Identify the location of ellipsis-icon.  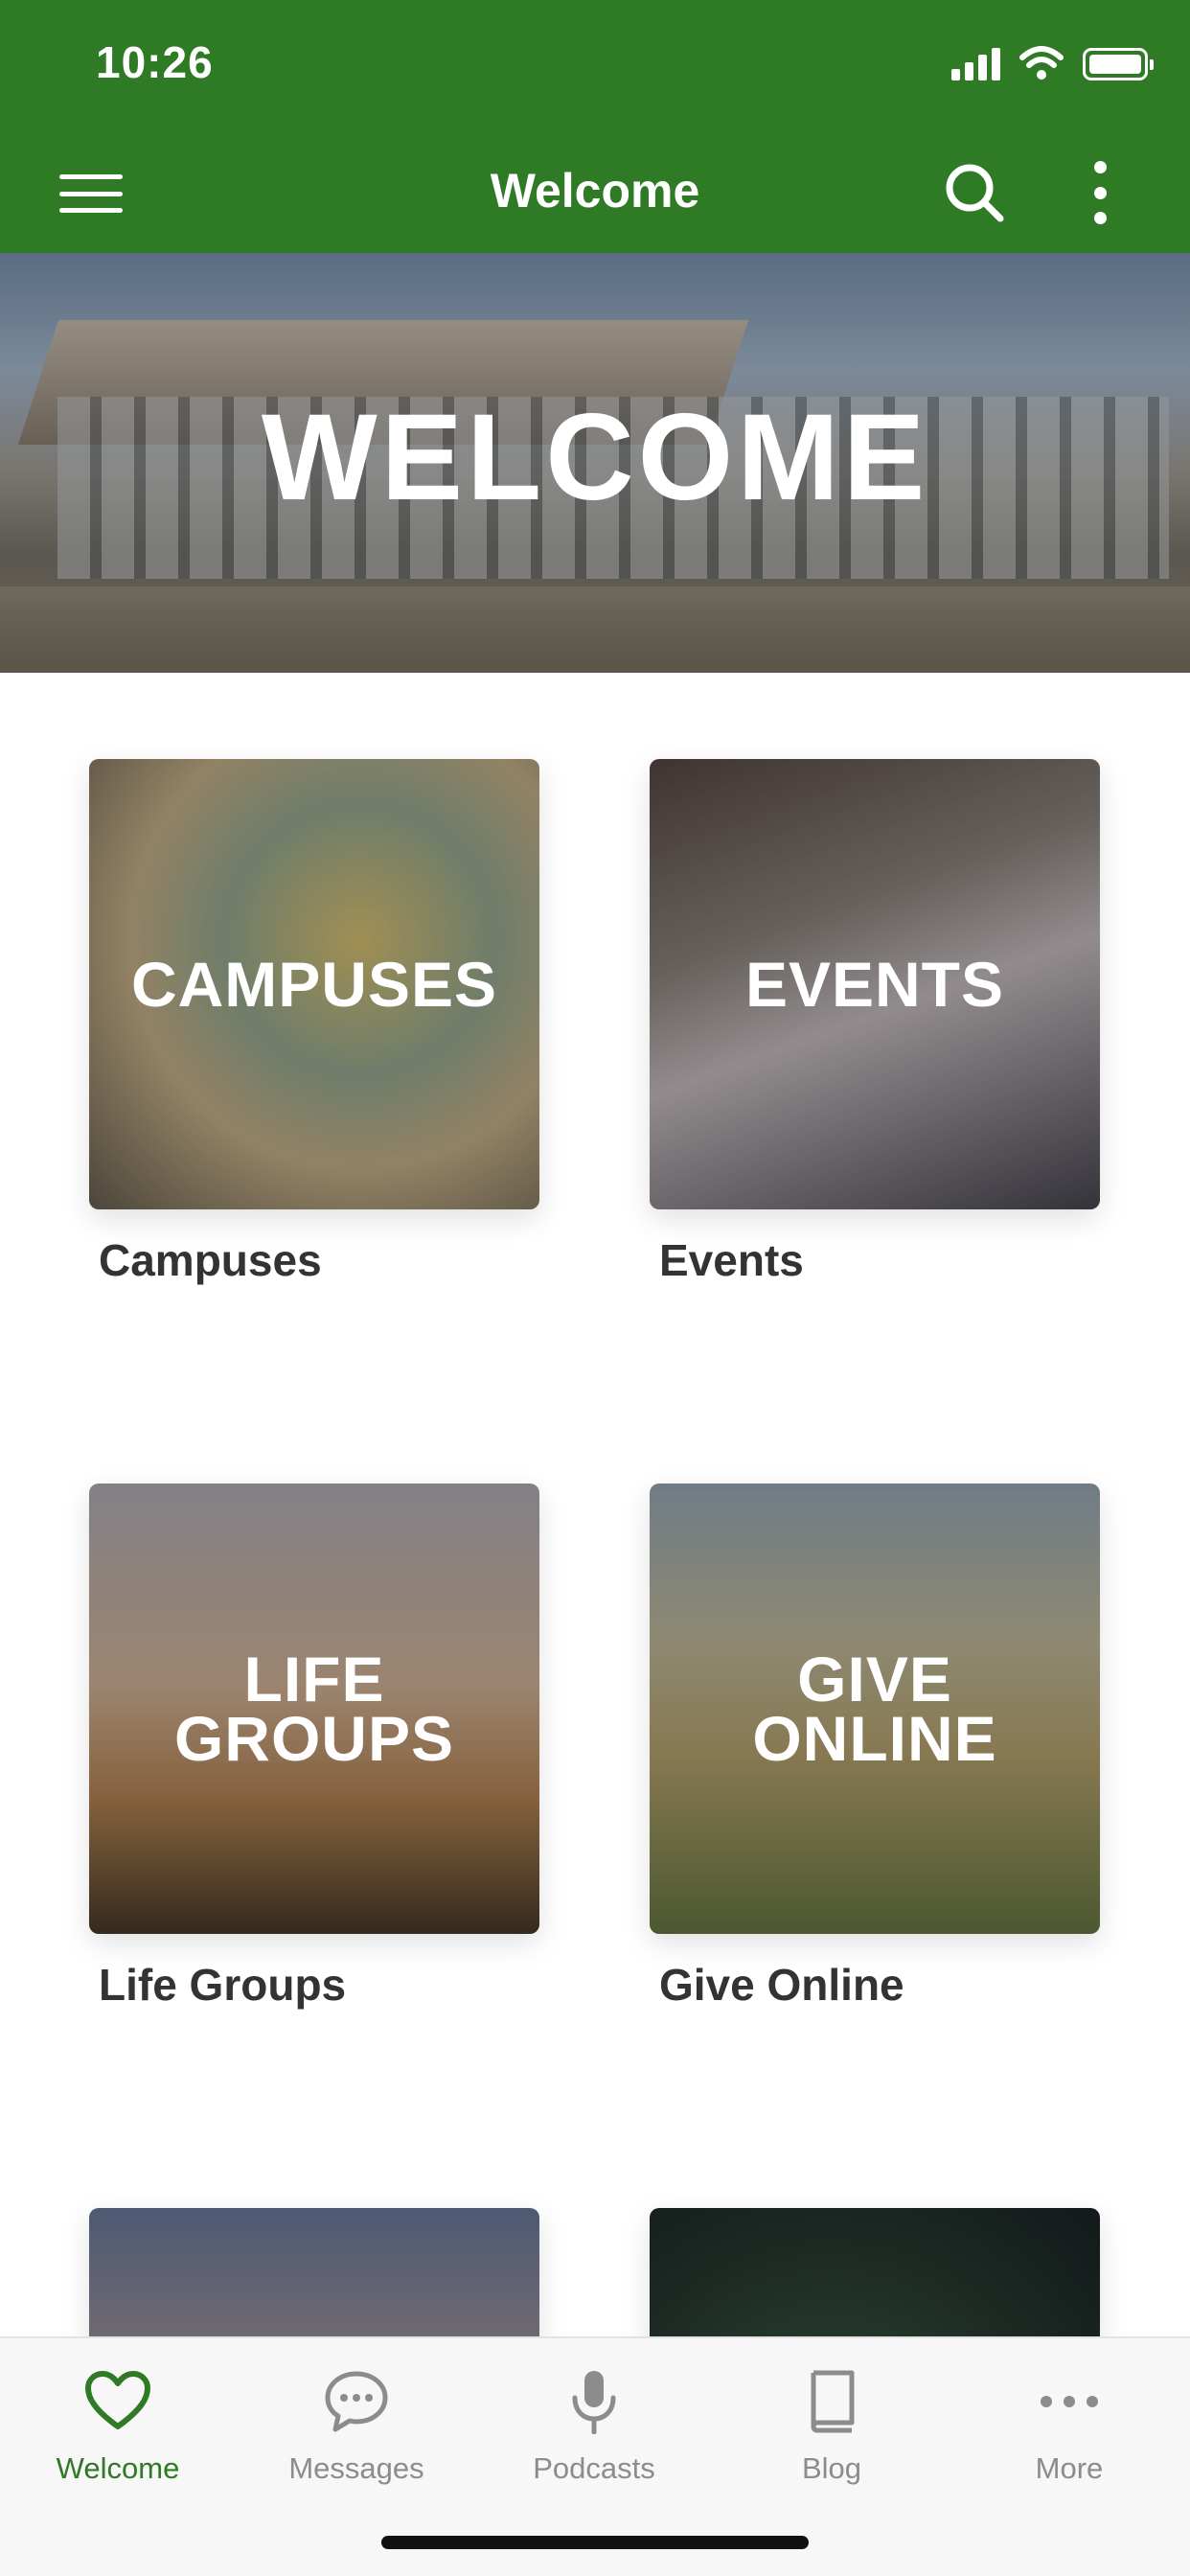
(1070, 2401).